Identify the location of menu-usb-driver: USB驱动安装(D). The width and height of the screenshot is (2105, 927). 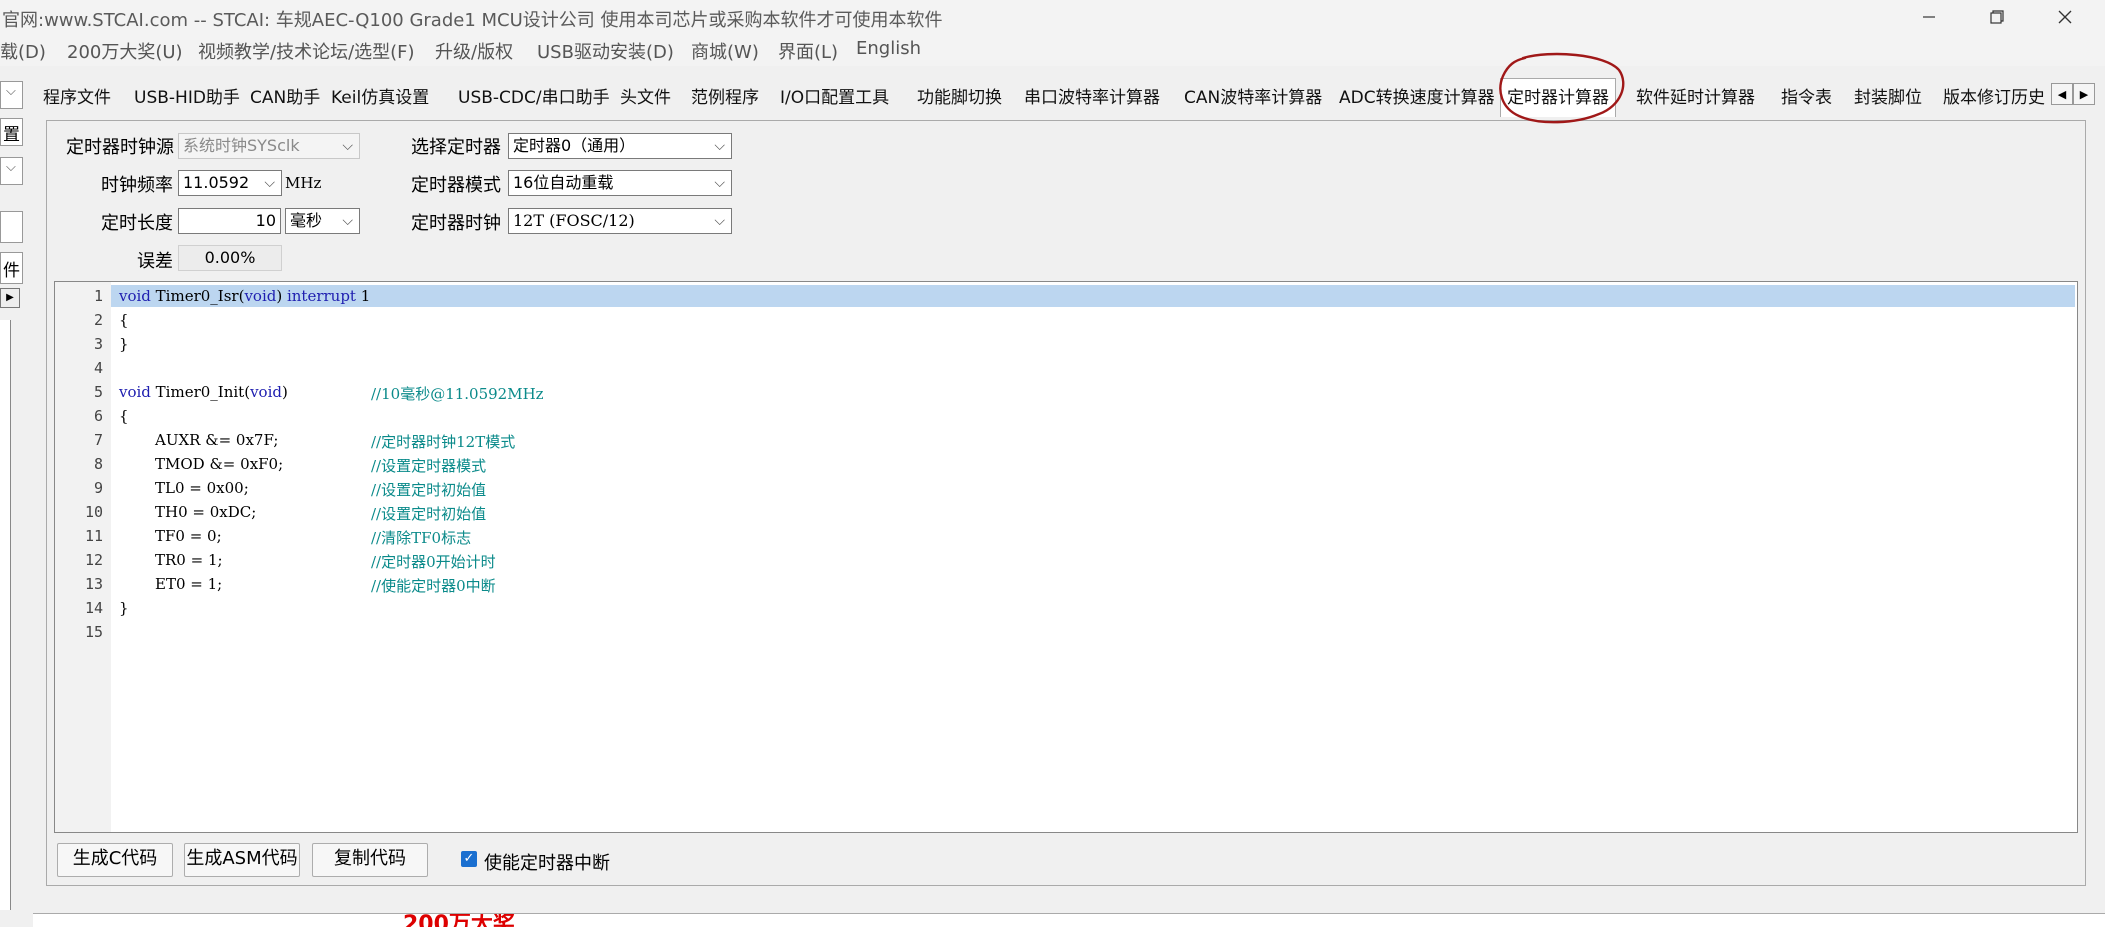
(605, 51).